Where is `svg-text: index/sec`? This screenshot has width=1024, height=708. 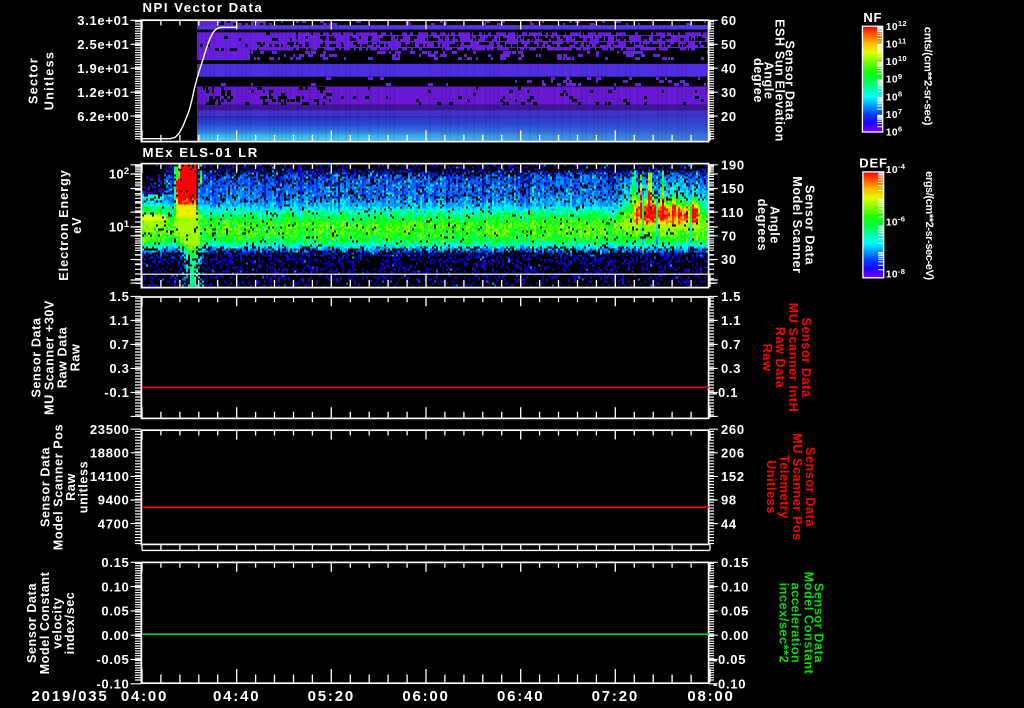
svg-text: index/sec is located at coordinates (70, 623).